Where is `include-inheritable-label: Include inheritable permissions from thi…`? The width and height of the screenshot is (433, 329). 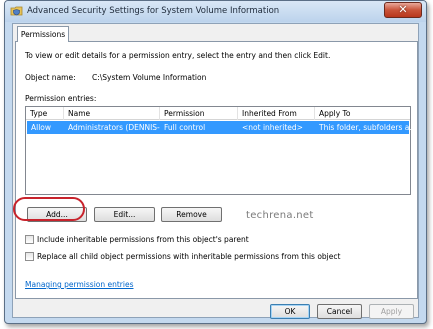
include-inheritable-label: Include inheritable permissions from thi… is located at coordinates (143, 239).